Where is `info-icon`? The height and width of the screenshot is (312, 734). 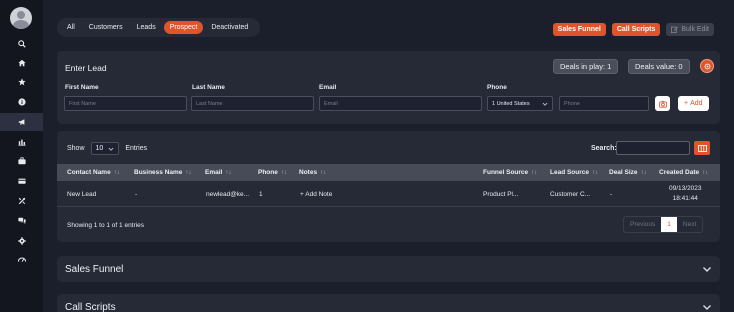
info-icon is located at coordinates (21, 102).